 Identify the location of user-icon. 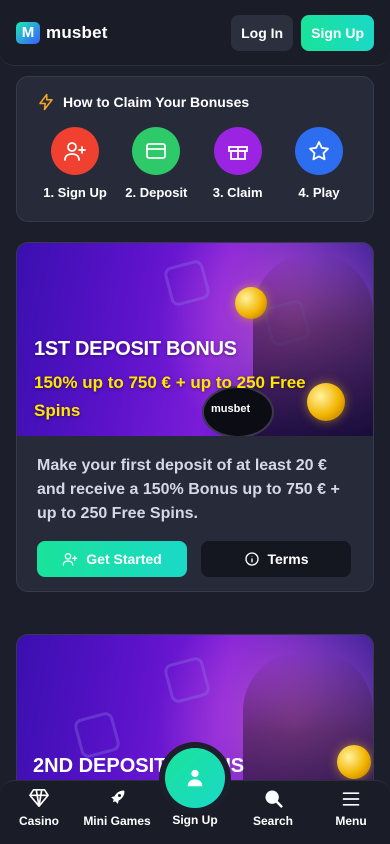
(195, 778).